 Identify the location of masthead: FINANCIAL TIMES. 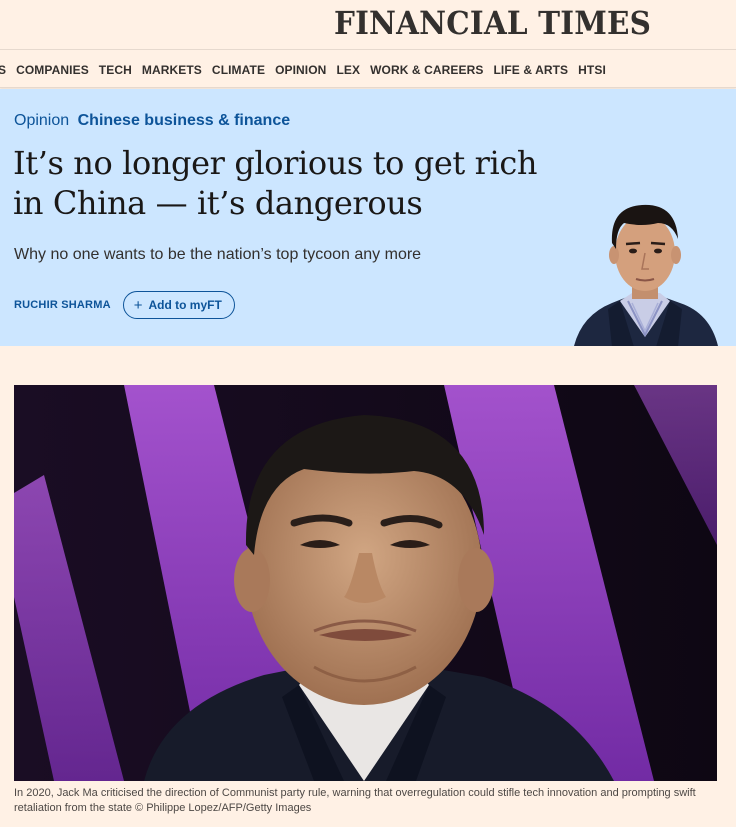
(368, 25).